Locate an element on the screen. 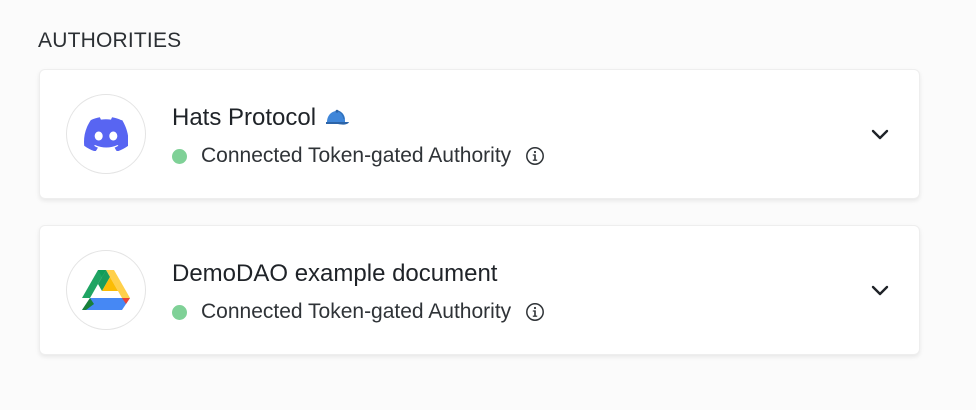 The height and width of the screenshot is (410, 976). discord-icon is located at coordinates (106, 134).